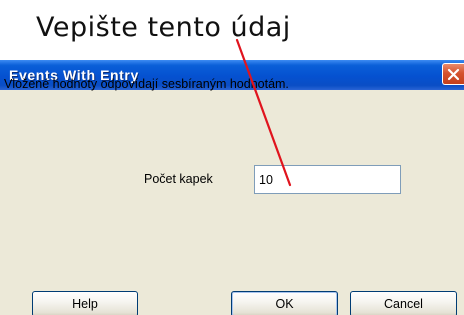 The height and width of the screenshot is (315, 464). I want to click on close-button, so click(453, 74).